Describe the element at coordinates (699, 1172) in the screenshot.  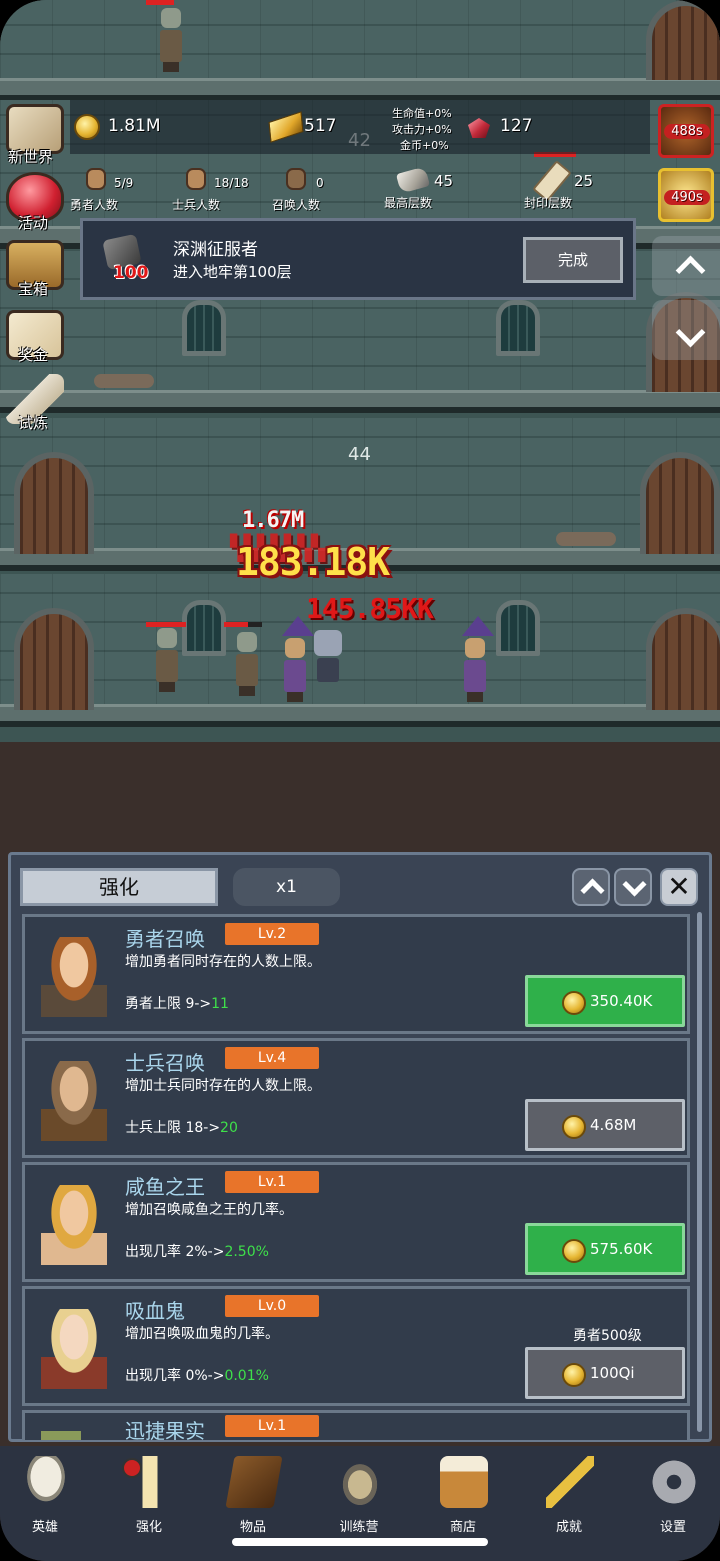
I see `panel-scrollbar` at that location.